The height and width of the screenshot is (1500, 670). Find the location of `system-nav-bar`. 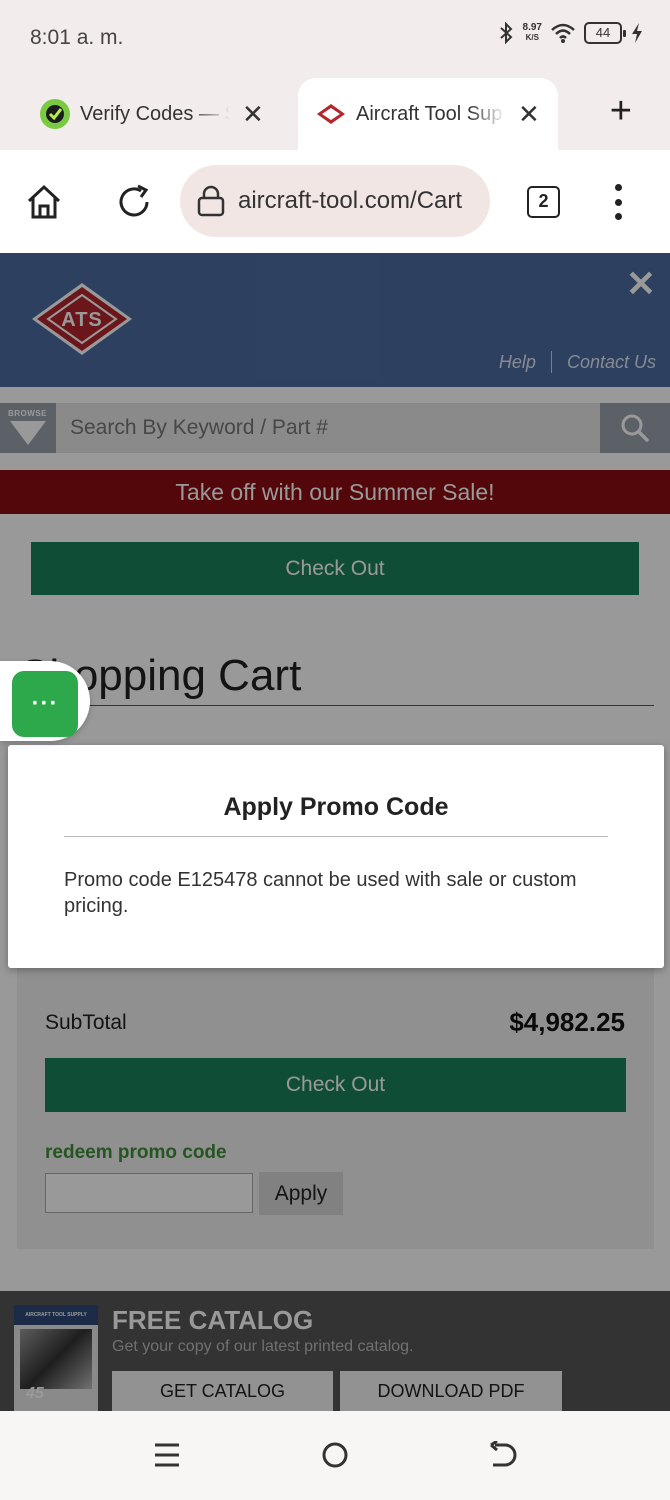

system-nav-bar is located at coordinates (335, 1455).